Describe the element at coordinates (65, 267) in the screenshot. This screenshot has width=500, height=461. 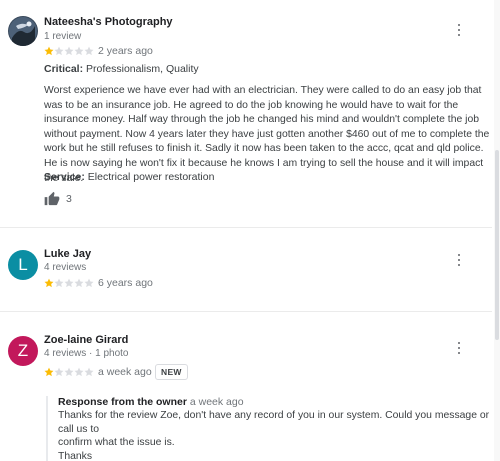
I see `reviewer-meta: 4 reviews` at that location.